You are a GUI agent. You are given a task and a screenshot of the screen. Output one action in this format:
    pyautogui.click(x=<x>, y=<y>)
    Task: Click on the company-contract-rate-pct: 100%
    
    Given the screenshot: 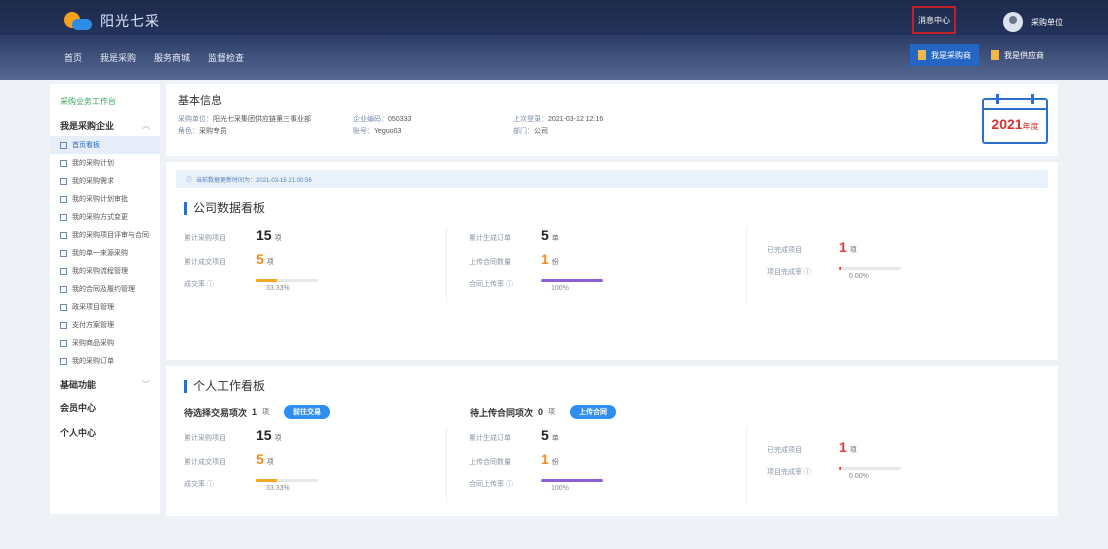 What is the action you would take?
    pyautogui.click(x=560, y=288)
    